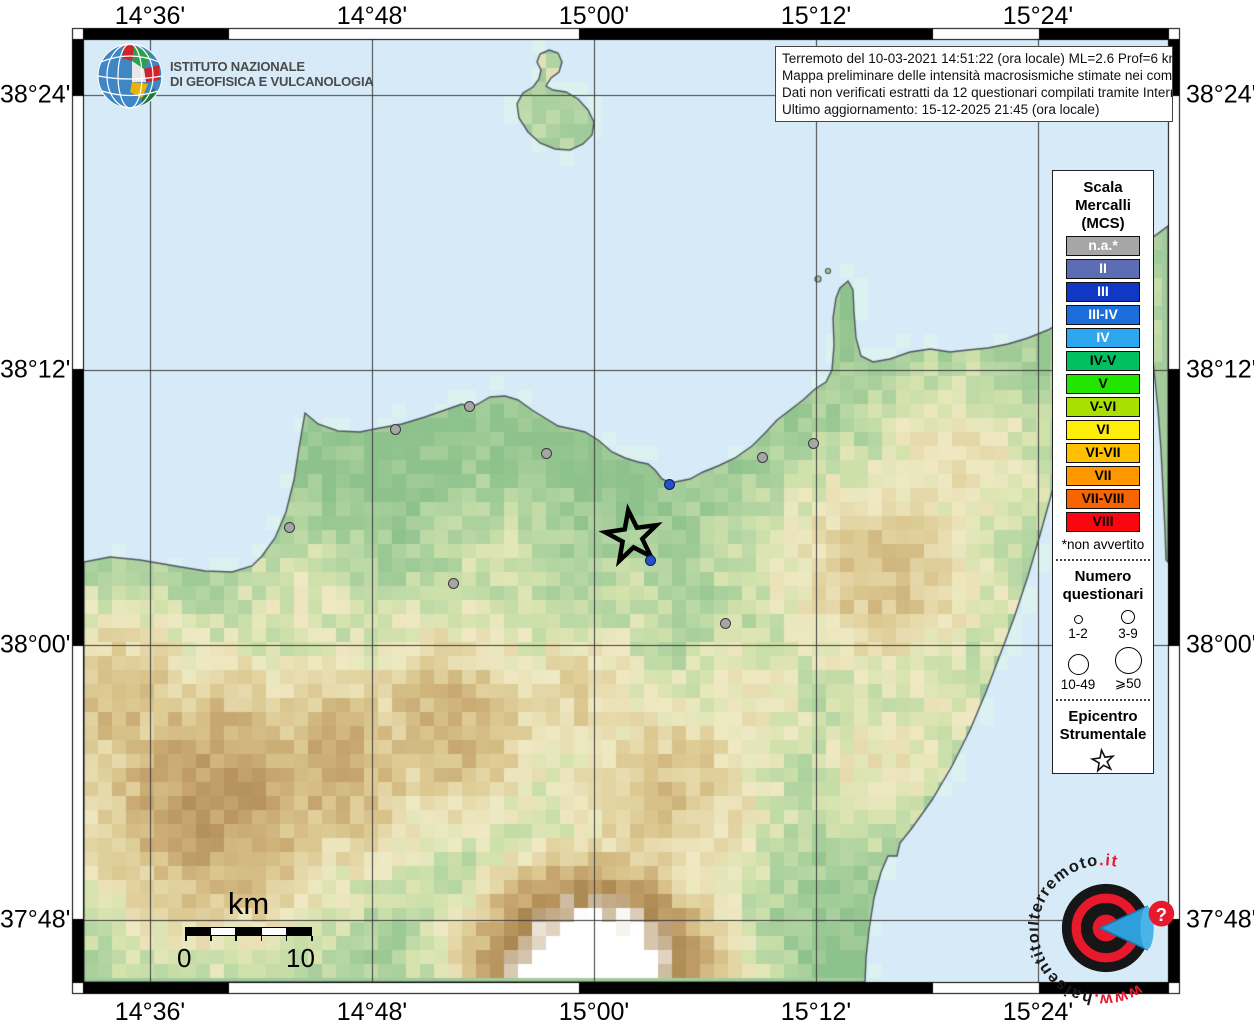 The height and width of the screenshot is (1027, 1254). Describe the element at coordinates (816, 16) in the screenshot. I see `axis-label-top-3: 15°12'` at that location.